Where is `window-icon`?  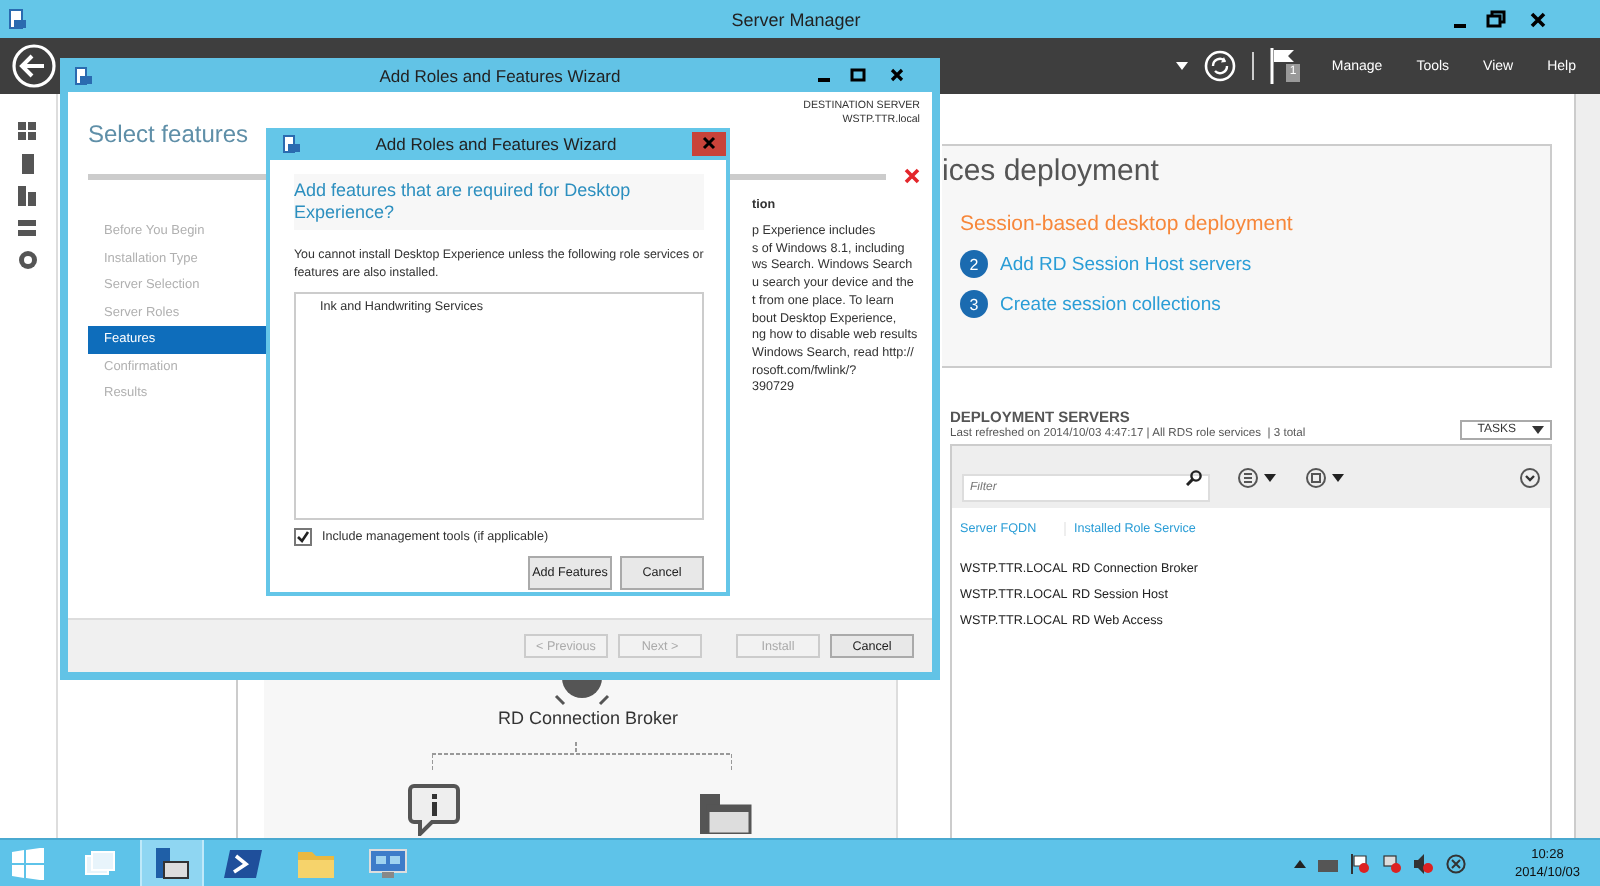
window-icon is located at coordinates (100, 863).